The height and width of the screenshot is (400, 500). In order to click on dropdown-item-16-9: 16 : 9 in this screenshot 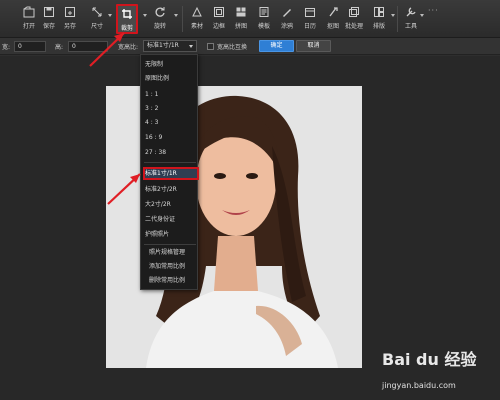, I will do `click(153, 138)`.